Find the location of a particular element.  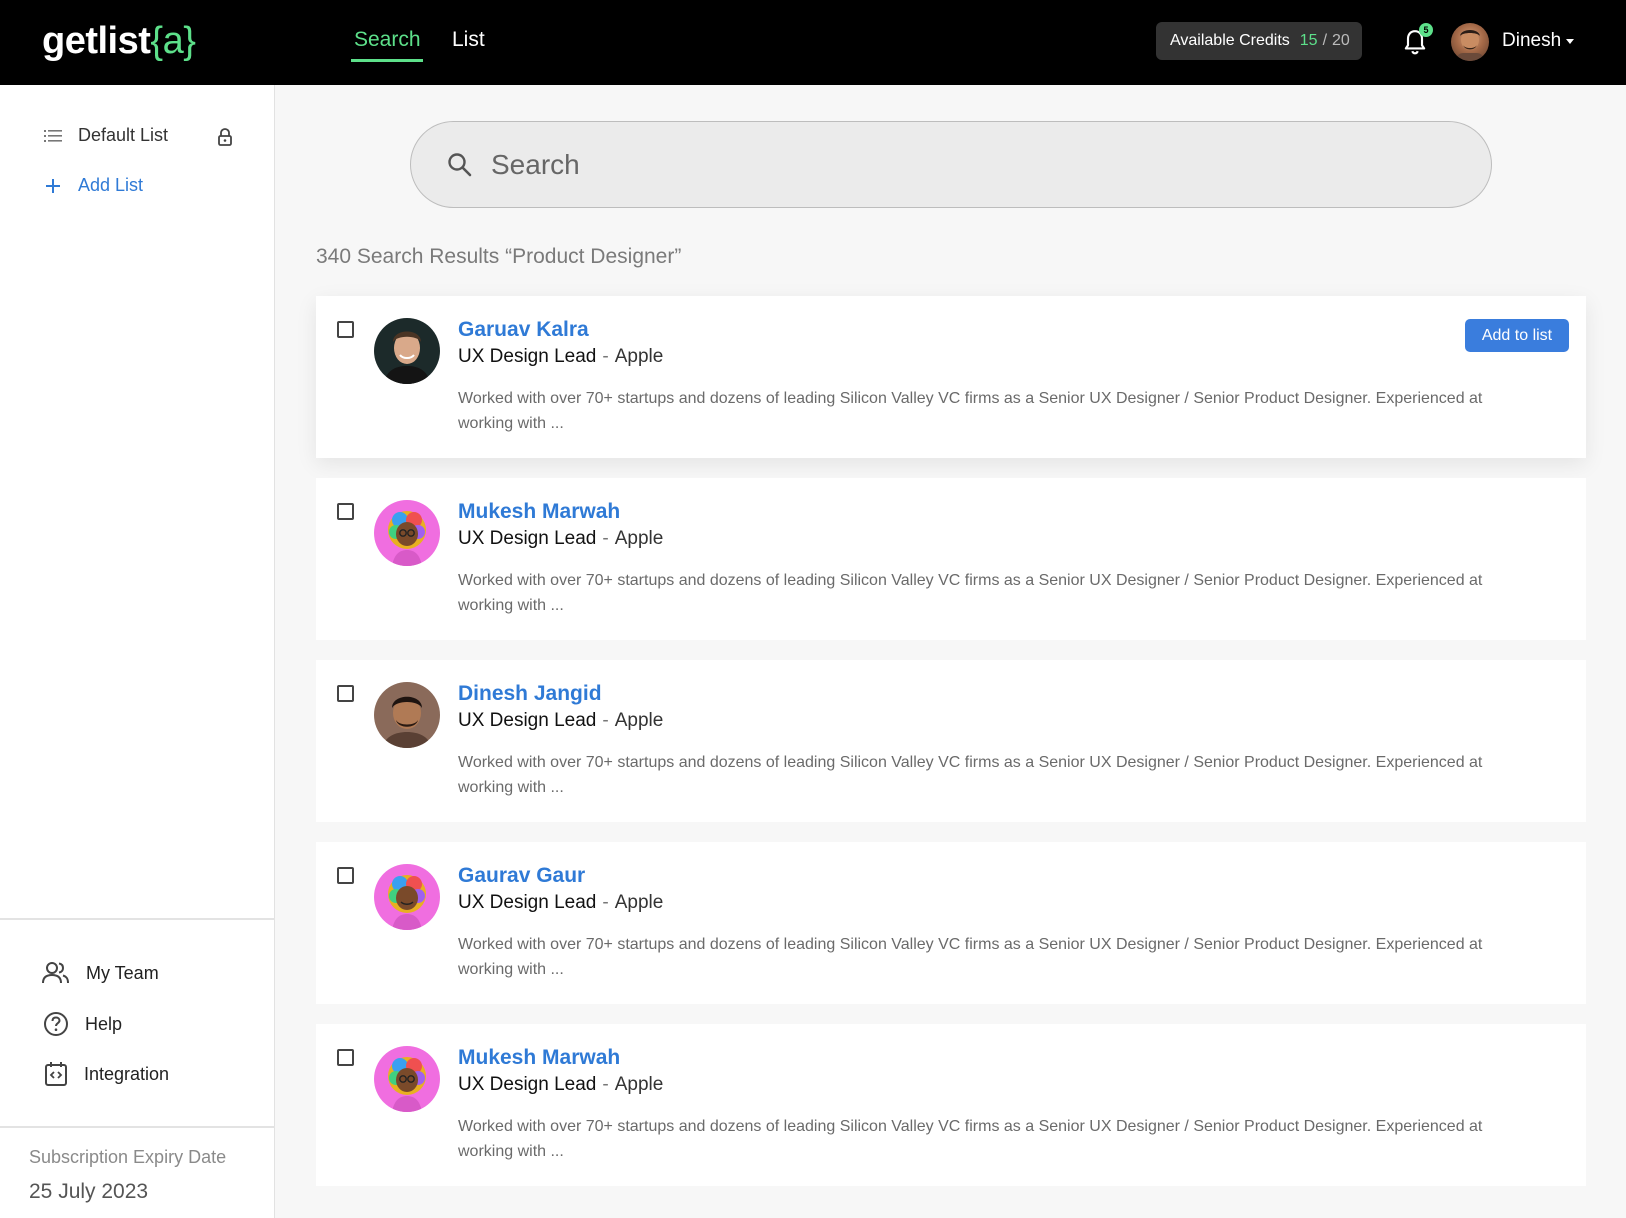

notification-count-badge: 5 is located at coordinates (1426, 30).